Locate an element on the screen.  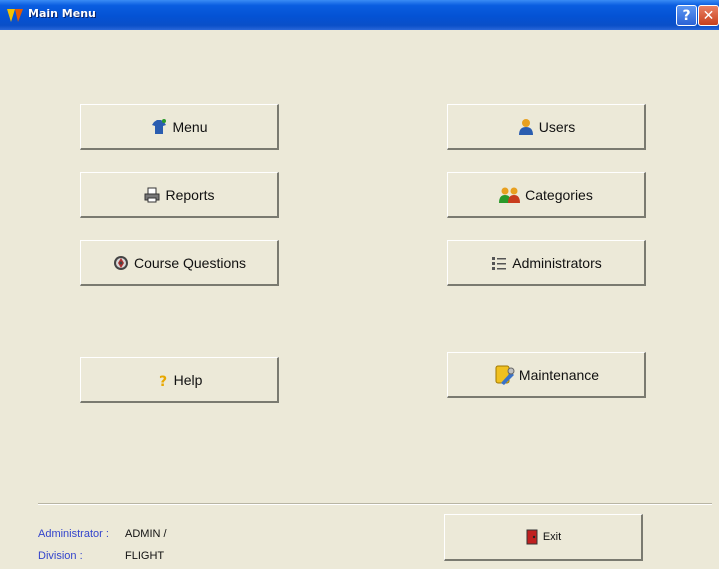
close-button: ✕ is located at coordinates (708, 15).